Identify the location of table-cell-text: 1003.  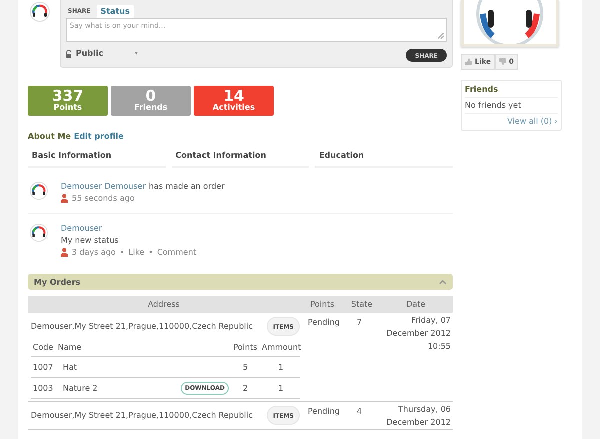
(43, 388).